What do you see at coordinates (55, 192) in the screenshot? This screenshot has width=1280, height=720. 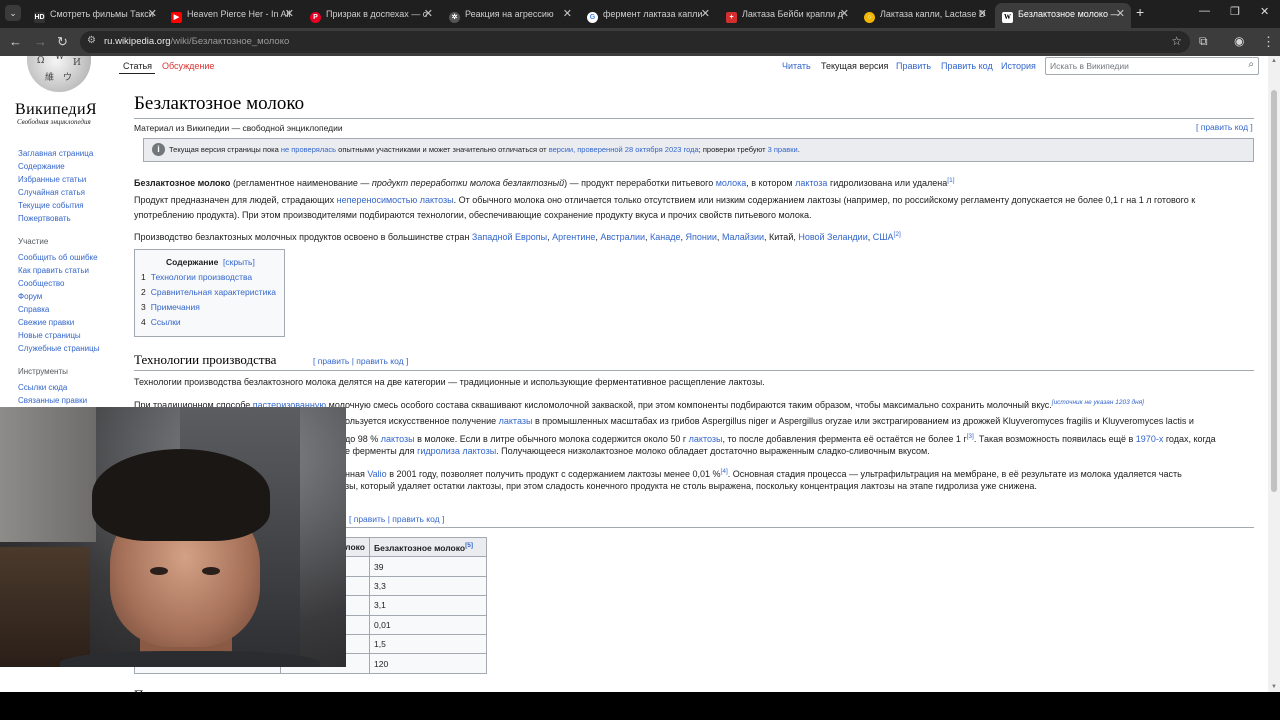 I see `sidebar-item-random: Случайная статья` at bounding box center [55, 192].